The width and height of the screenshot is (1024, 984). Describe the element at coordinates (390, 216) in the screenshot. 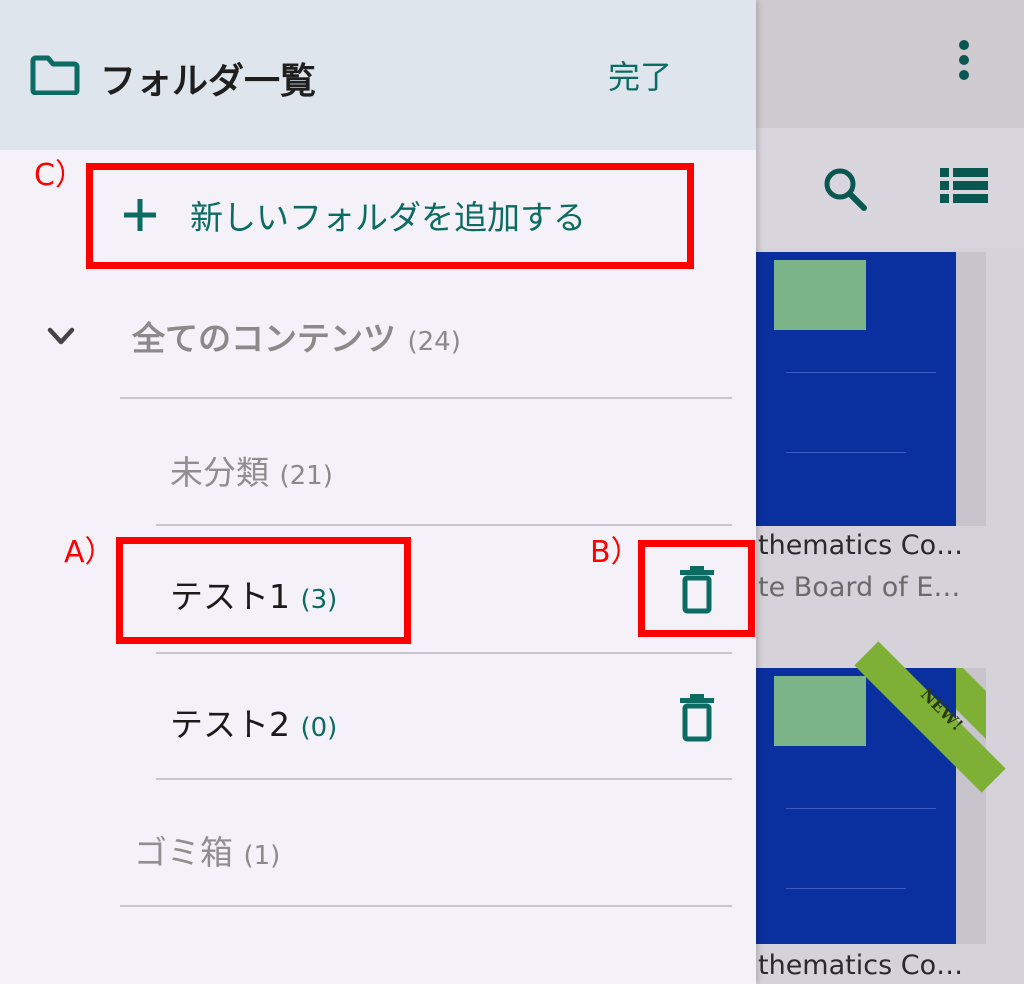

I see `highlight-add-folder` at that location.